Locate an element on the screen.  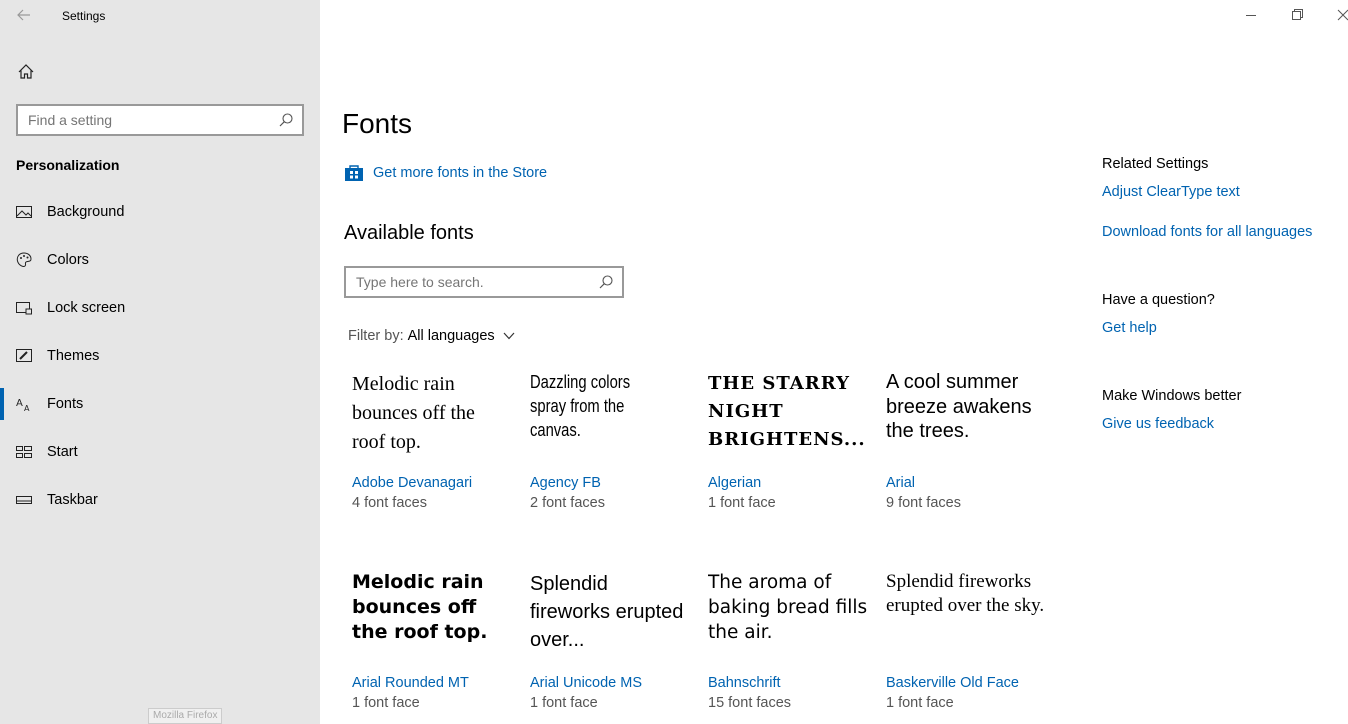
sidebar-item-label: Taskbar is located at coordinates (72, 500).